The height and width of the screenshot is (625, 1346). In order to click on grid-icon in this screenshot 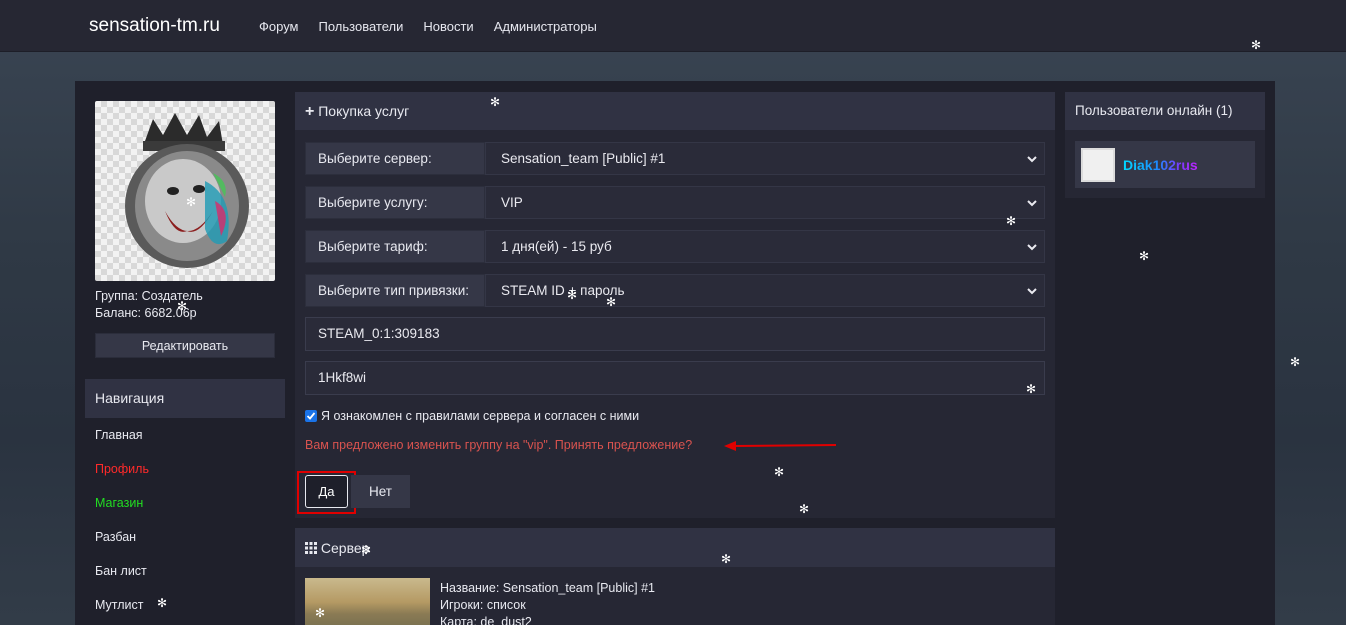, I will do `click(311, 548)`.